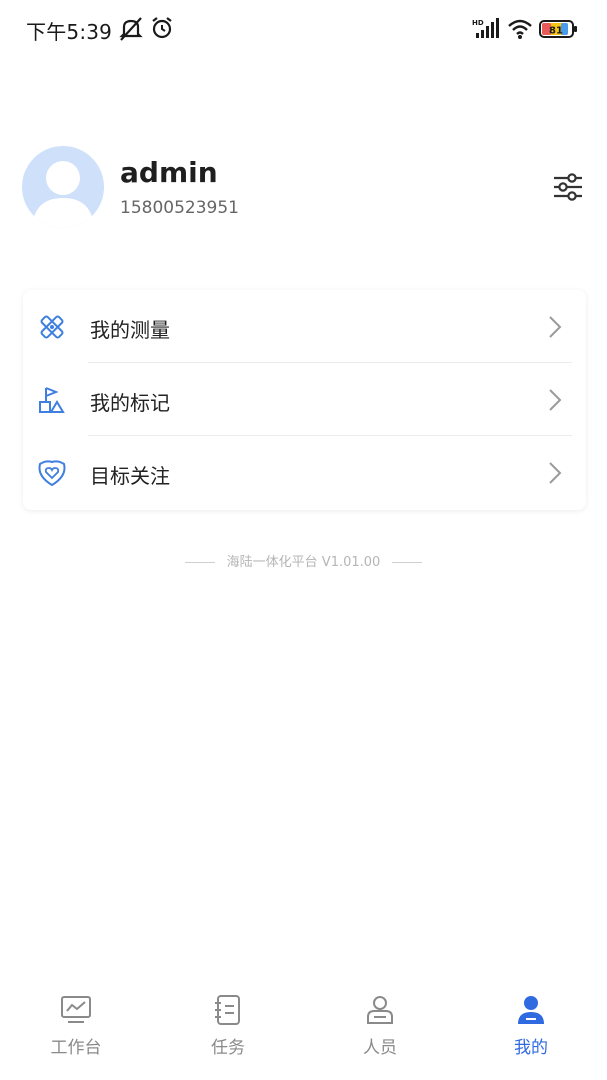 The height and width of the screenshot is (1080, 607). What do you see at coordinates (227, 1010) in the screenshot?
I see `task-icon` at bounding box center [227, 1010].